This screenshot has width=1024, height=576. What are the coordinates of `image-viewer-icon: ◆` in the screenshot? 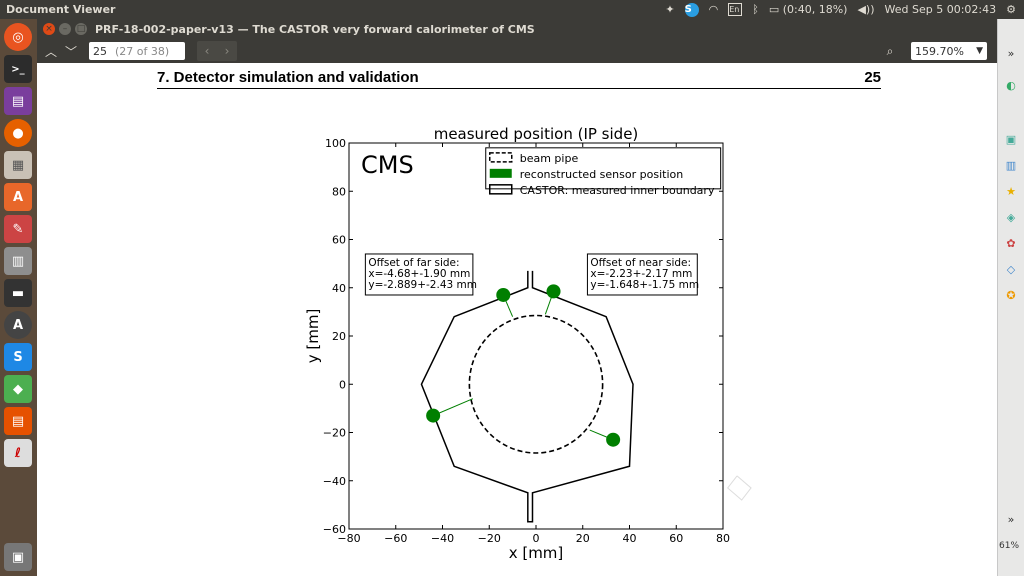 It's located at (18, 389).